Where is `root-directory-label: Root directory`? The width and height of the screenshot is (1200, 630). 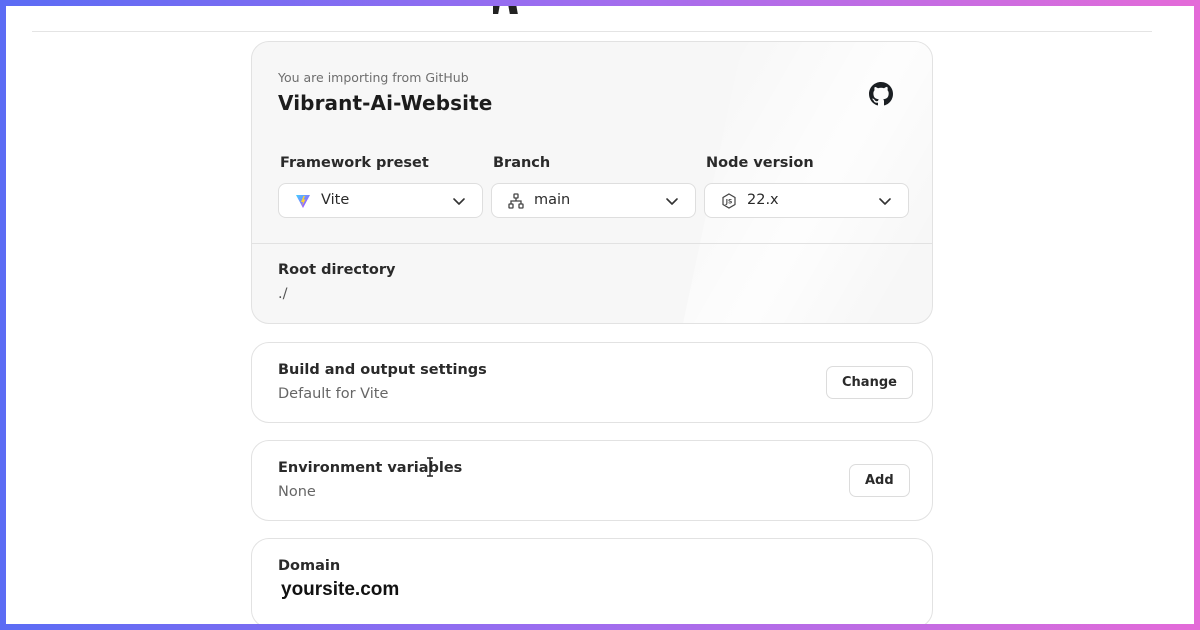
root-directory-label: Root directory is located at coordinates (337, 270).